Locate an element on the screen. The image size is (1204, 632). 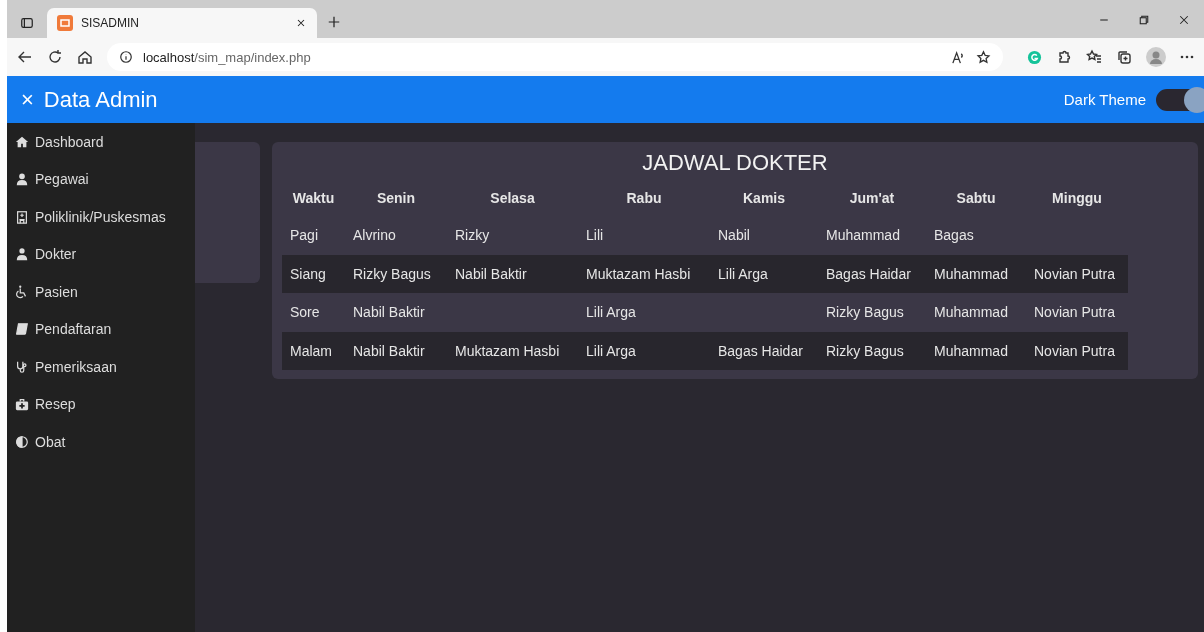
tab-title: SISADMIN is located at coordinates (110, 23).